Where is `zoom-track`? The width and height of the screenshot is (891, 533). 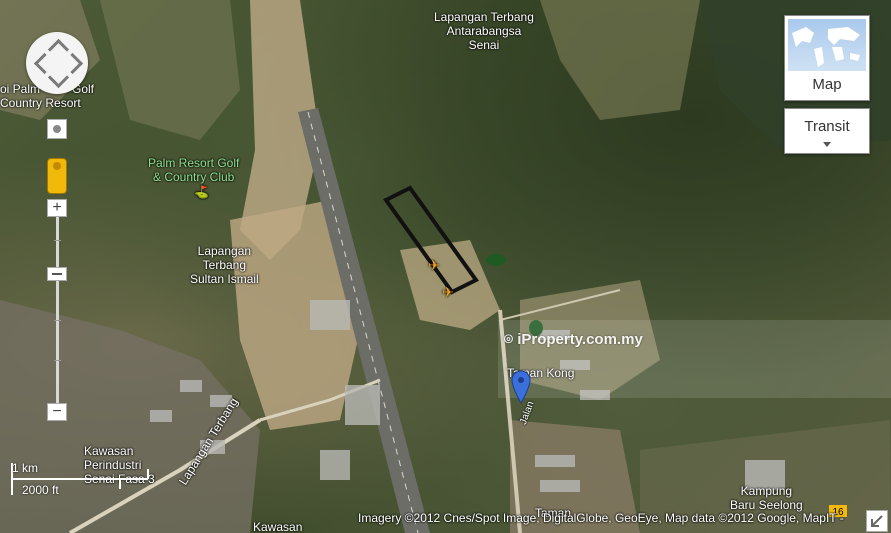
zoom-track is located at coordinates (57, 310).